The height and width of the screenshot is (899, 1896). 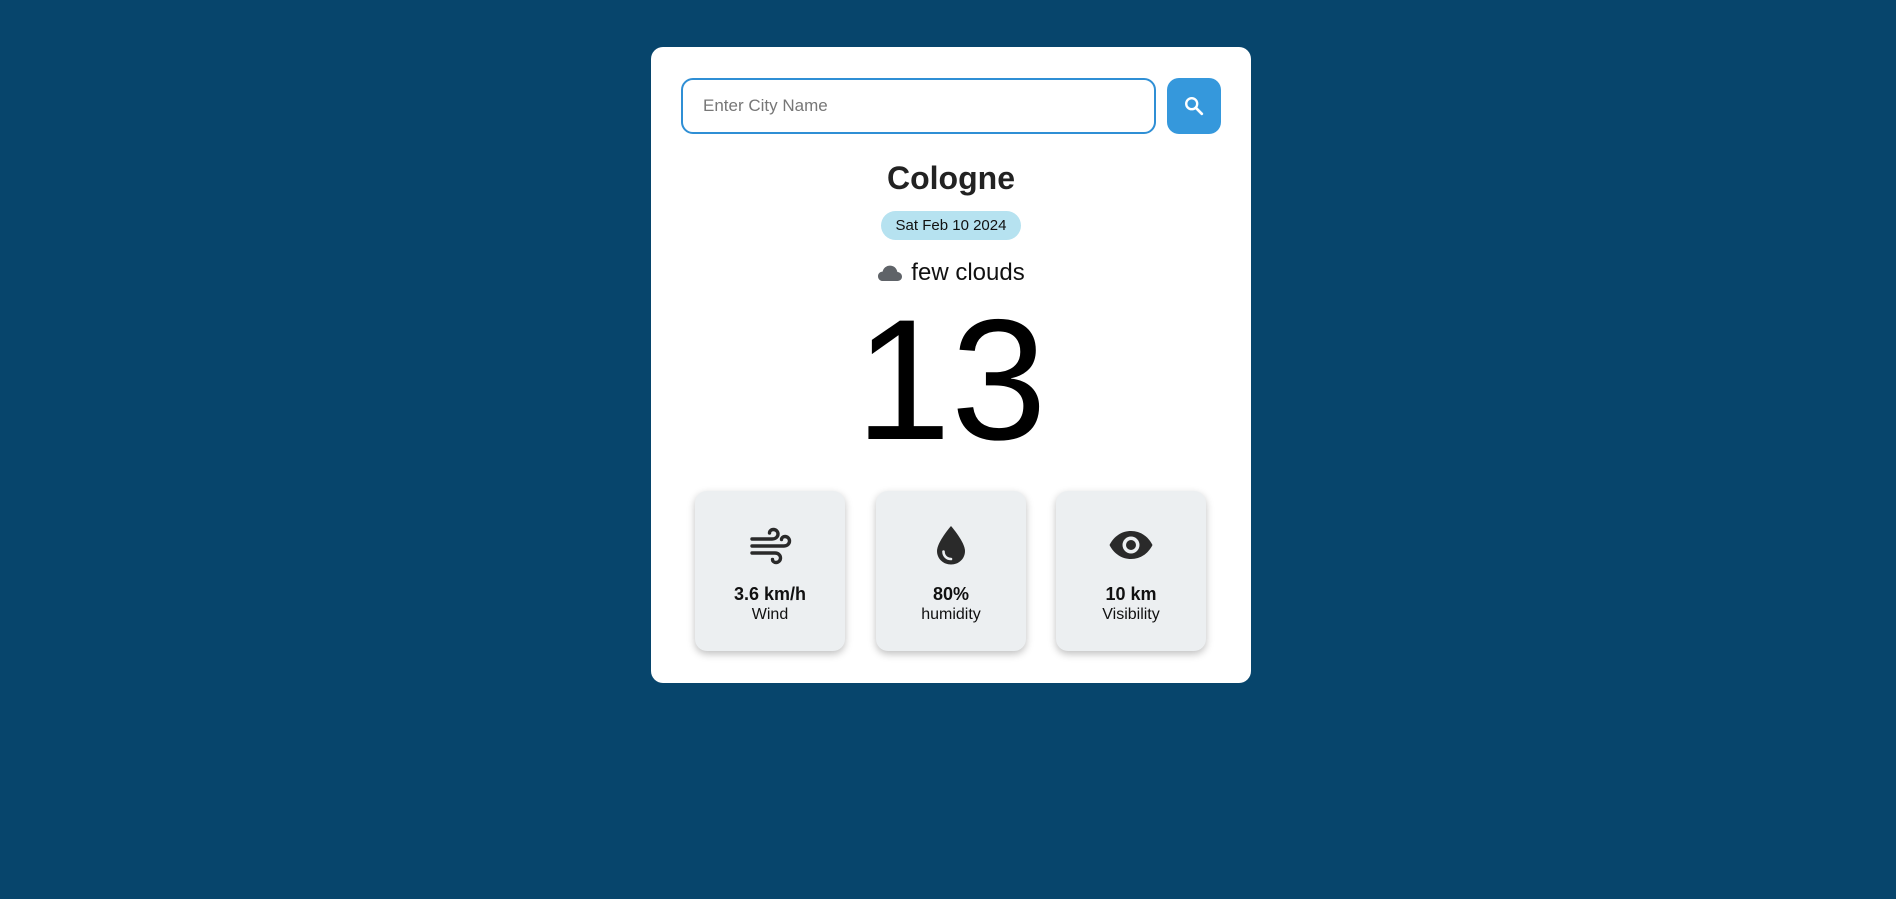 What do you see at coordinates (951, 225) in the screenshot?
I see `date-badge: Sat Feb 10 2024` at bounding box center [951, 225].